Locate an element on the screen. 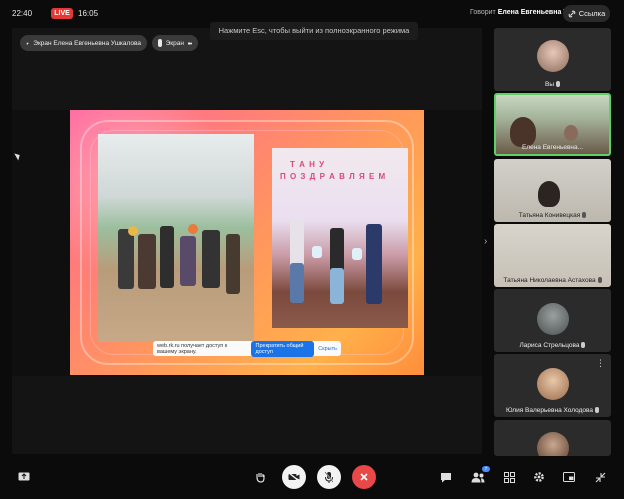  screen-pill: Экран is located at coordinates (175, 43).